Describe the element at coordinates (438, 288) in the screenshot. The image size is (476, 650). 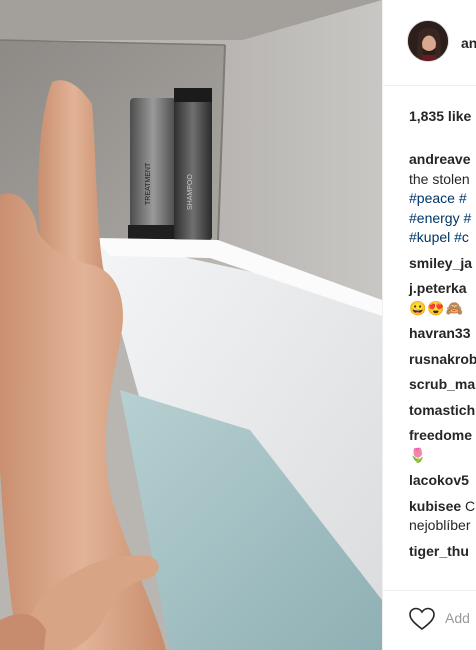
I see `comment-username: j.peterka` at that location.